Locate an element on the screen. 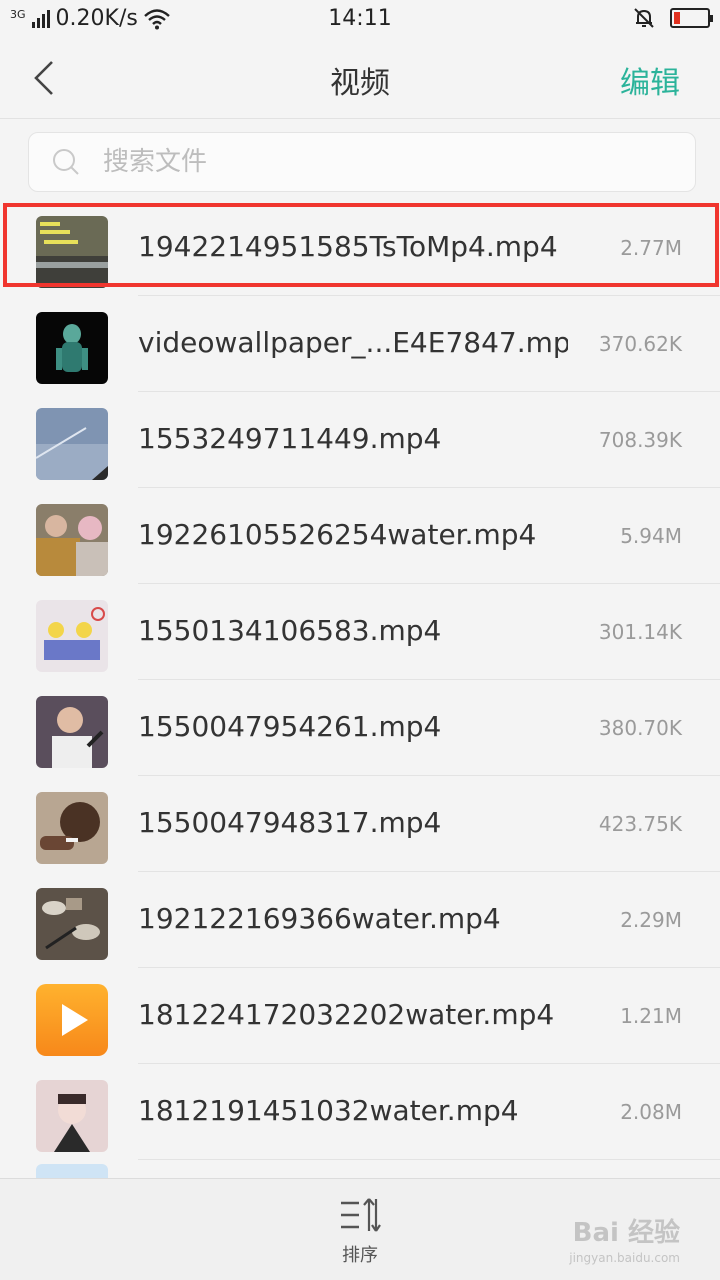  file-size: 423.75K is located at coordinates (640, 824).